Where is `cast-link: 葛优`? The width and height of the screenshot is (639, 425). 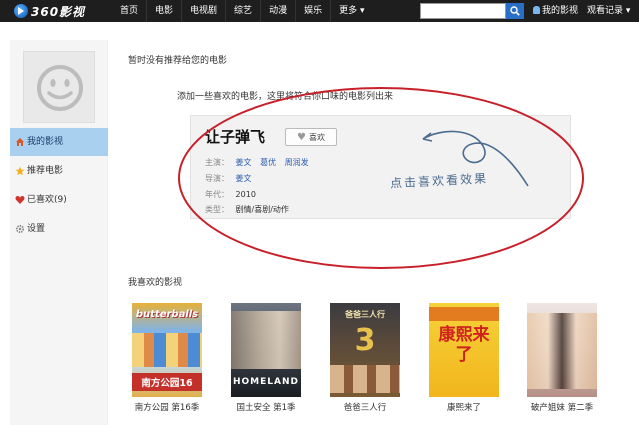
cast-link: 葛优 is located at coordinates (268, 162).